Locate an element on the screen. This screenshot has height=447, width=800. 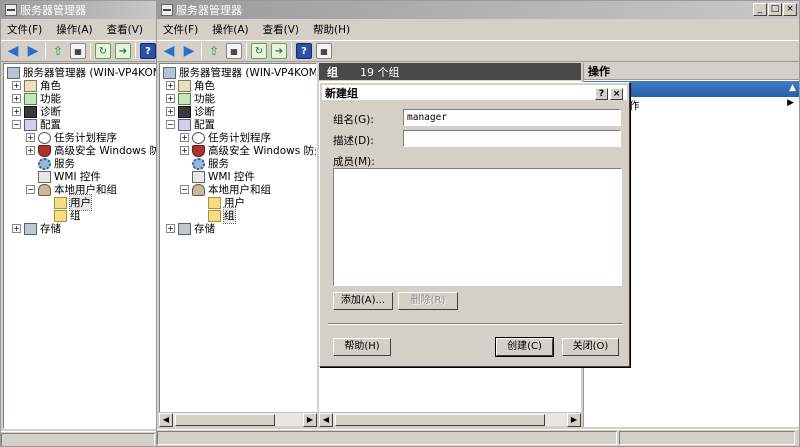
close-dialog-button: 关闭(O) is located at coordinates (590, 347).